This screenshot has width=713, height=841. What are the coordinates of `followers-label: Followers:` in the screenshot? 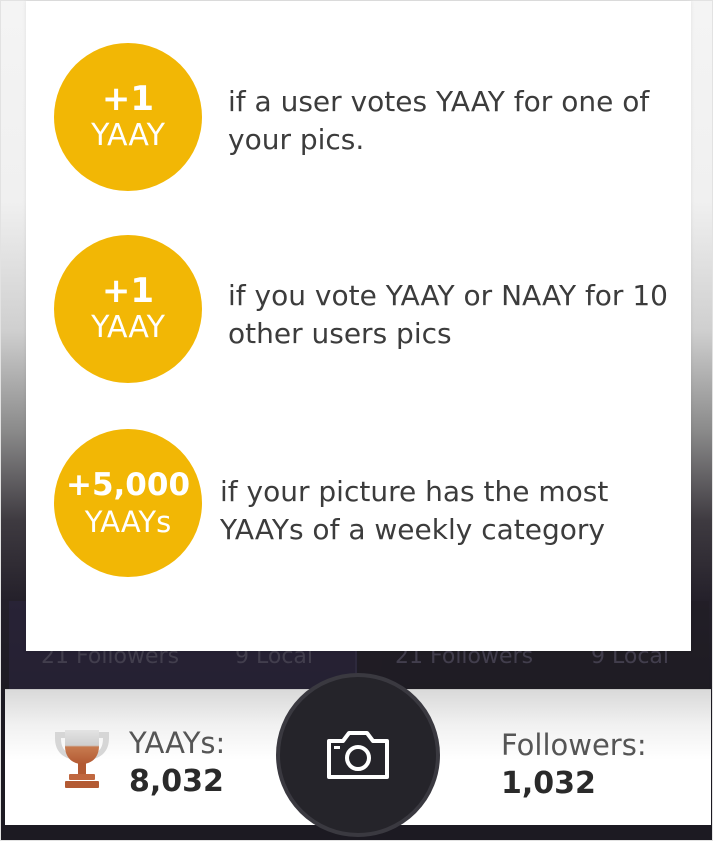 It's located at (574, 745).